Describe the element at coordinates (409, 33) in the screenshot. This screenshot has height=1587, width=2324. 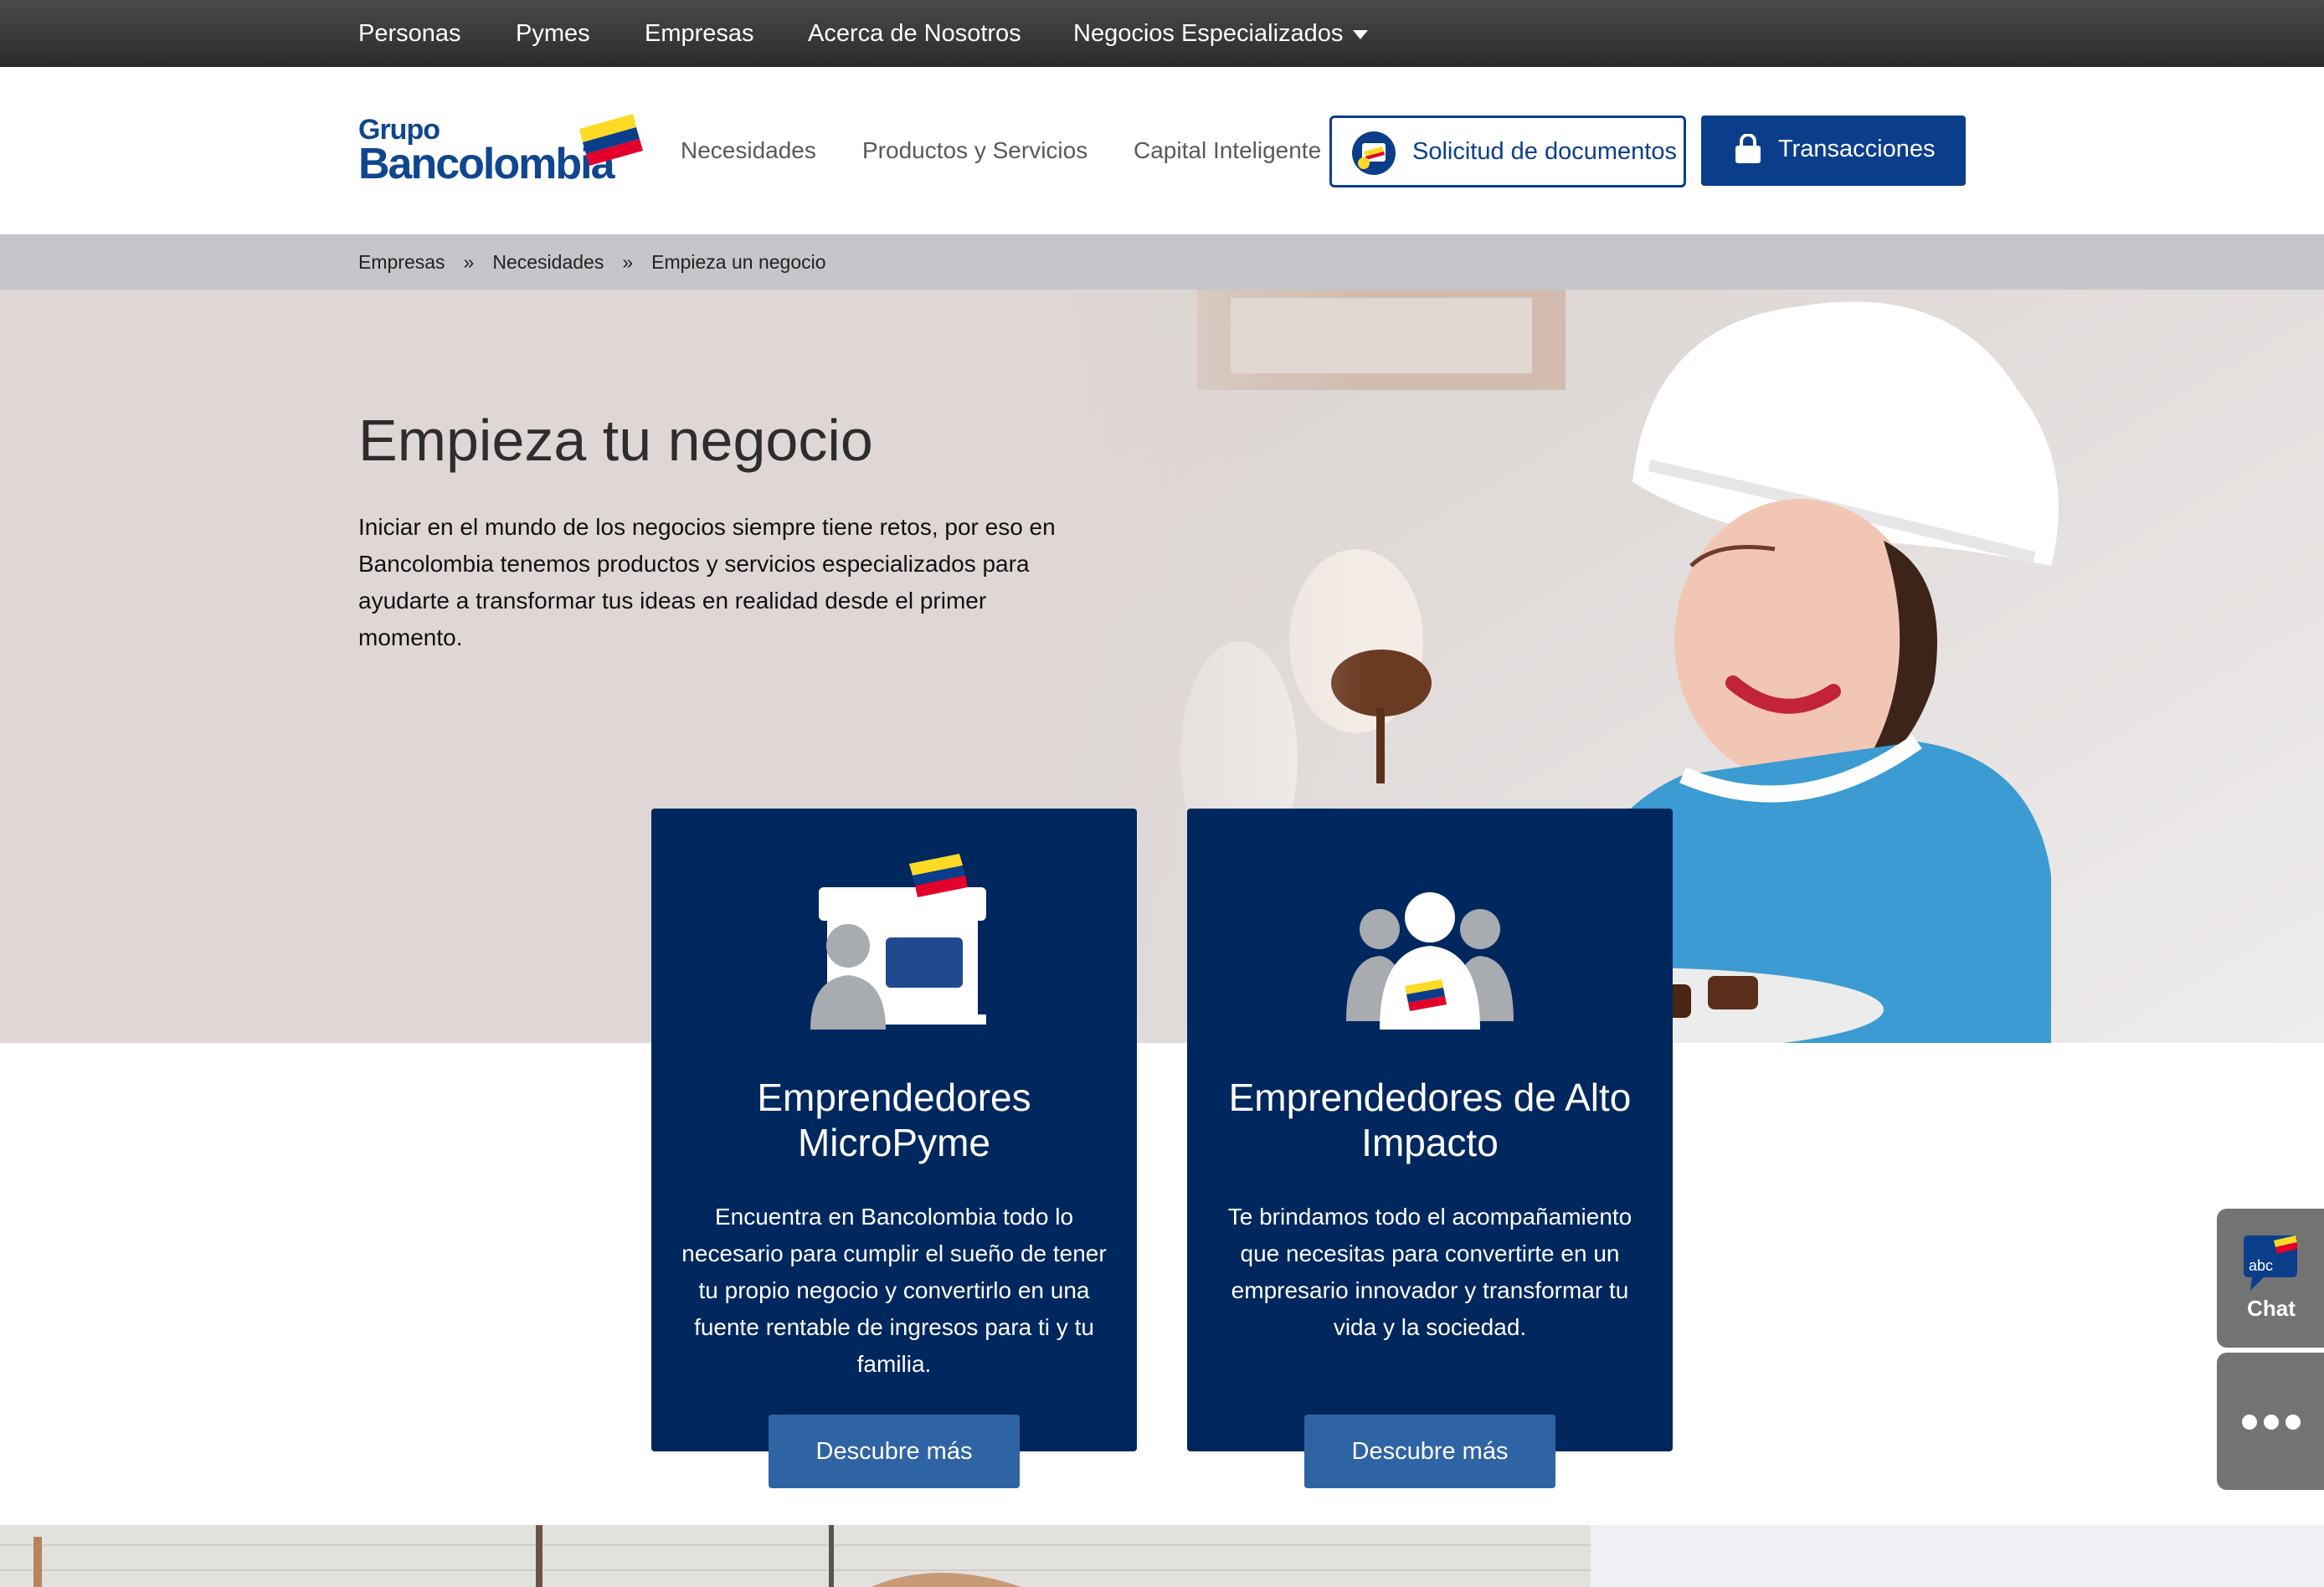
I see `topnav-personas: Personas` at that location.